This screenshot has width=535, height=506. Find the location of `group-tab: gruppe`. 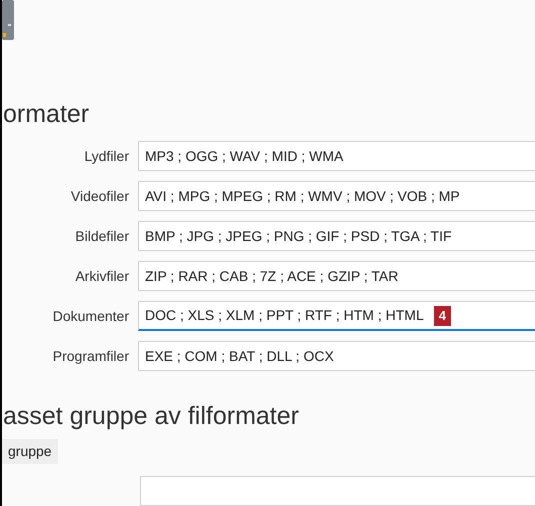

group-tab: gruppe is located at coordinates (30, 451).